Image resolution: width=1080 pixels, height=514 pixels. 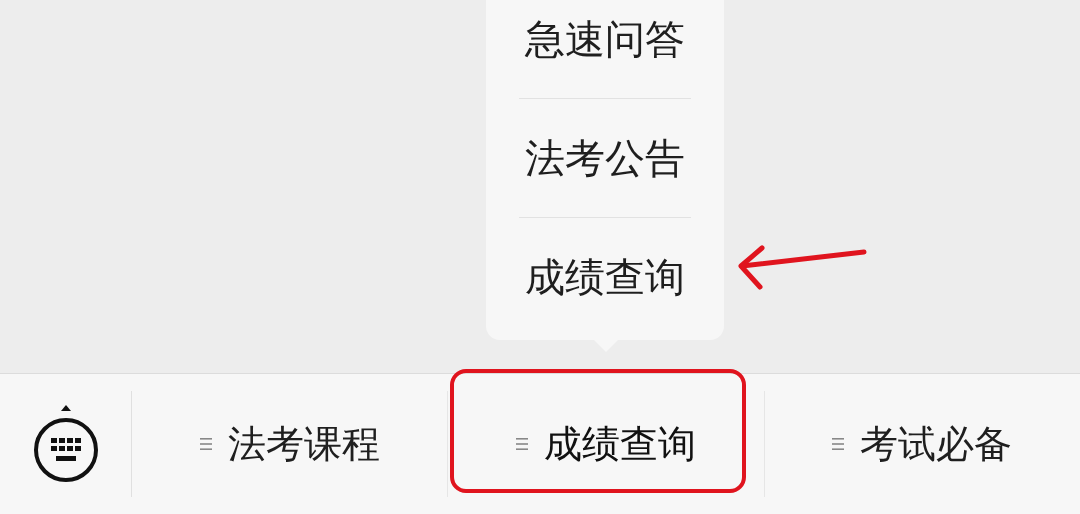 What do you see at coordinates (605, 158) in the screenshot?
I see `submenu-item: 法考公告` at bounding box center [605, 158].